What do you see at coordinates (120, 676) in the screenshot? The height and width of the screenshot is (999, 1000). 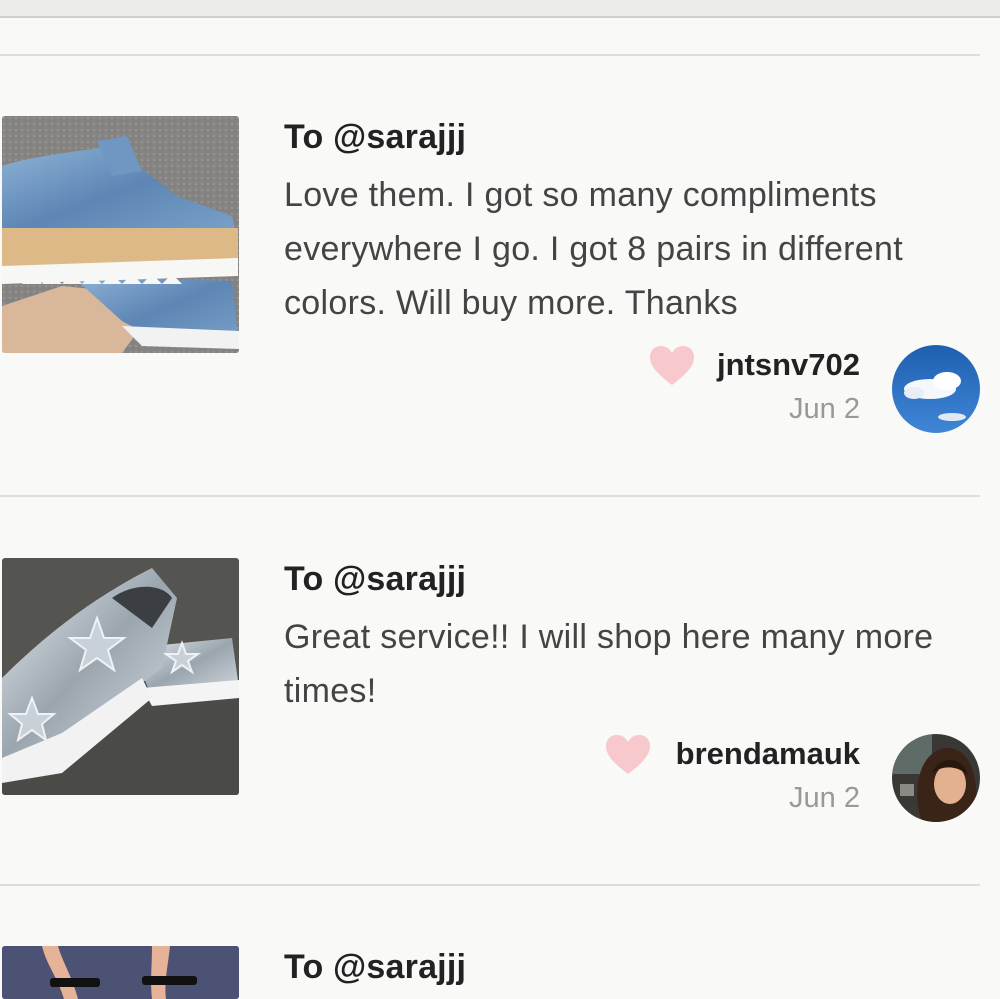 I see `review-photo-silver-shoe` at bounding box center [120, 676].